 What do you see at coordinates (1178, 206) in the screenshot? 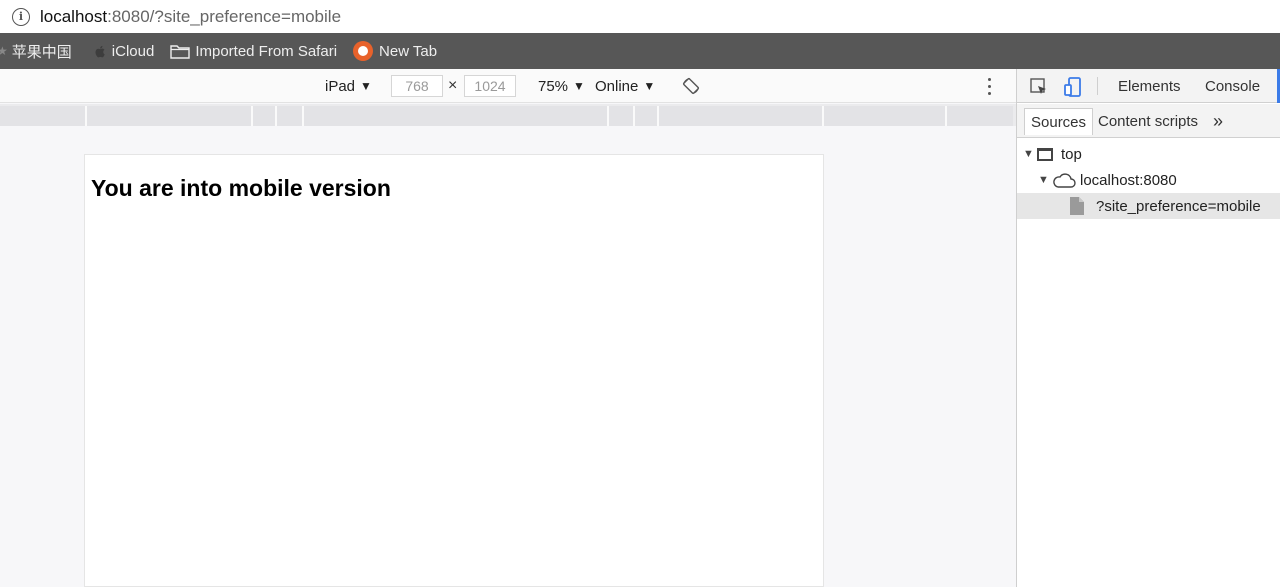
I see `tree-item-label: ?site_preference=mobile` at bounding box center [1178, 206].